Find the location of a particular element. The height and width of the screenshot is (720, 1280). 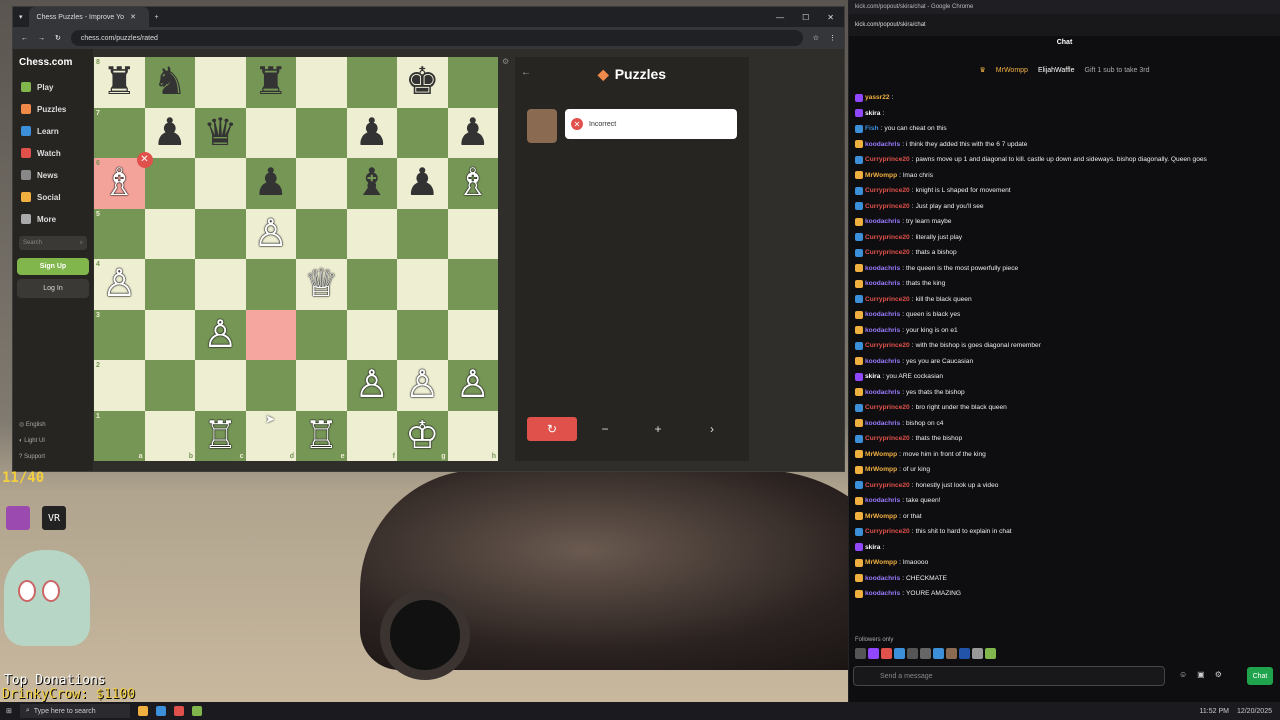

sidebar-item-watch: Watch is located at coordinates (53, 153).